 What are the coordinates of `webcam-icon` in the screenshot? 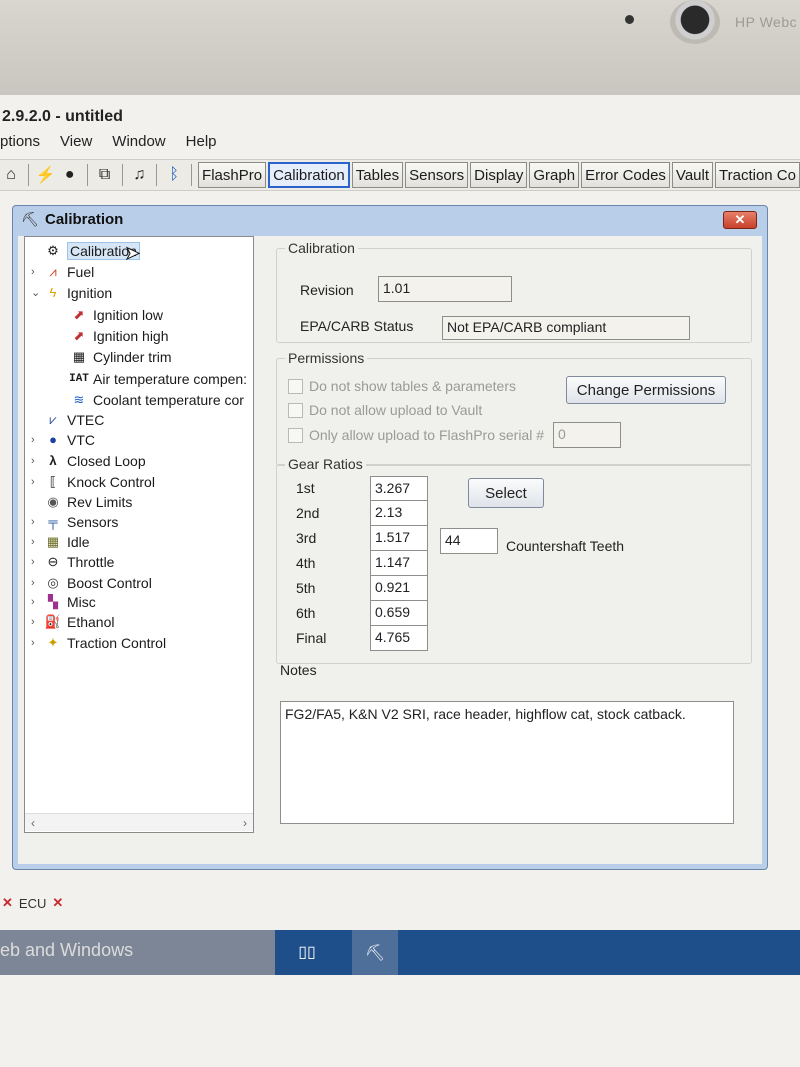 It's located at (695, 22).